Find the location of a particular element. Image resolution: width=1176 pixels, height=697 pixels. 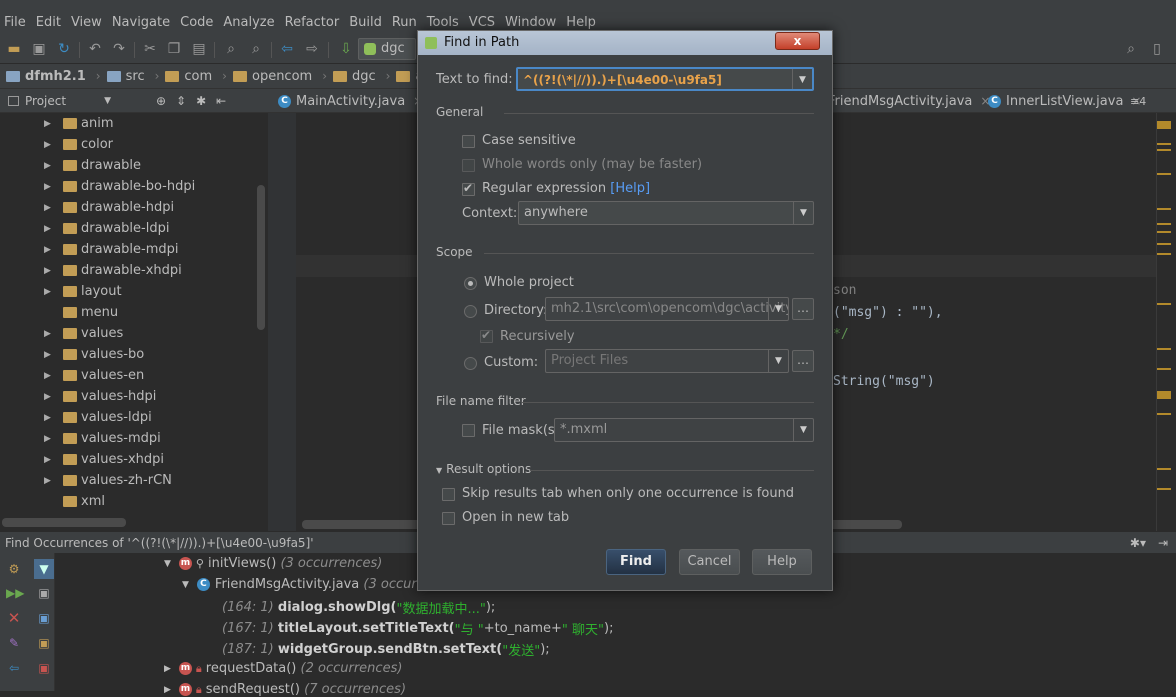

file-mask-select: *.mxml ▼ is located at coordinates (684, 430).